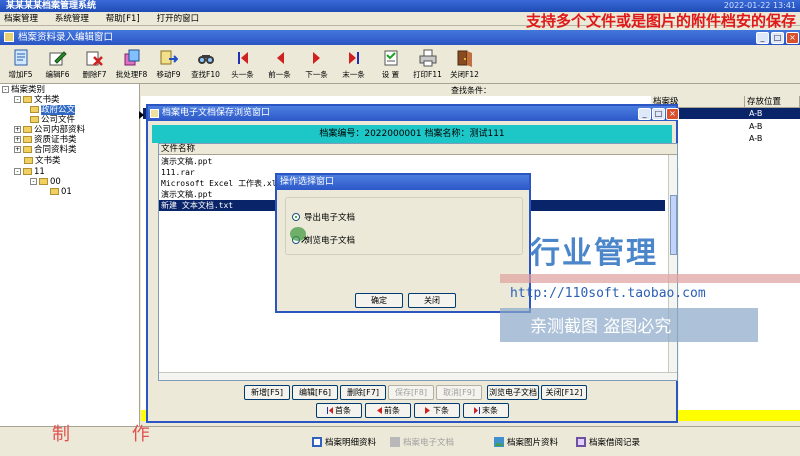 This screenshot has height=456, width=800. I want to click on last-file-button: 末条, so click(486, 410).